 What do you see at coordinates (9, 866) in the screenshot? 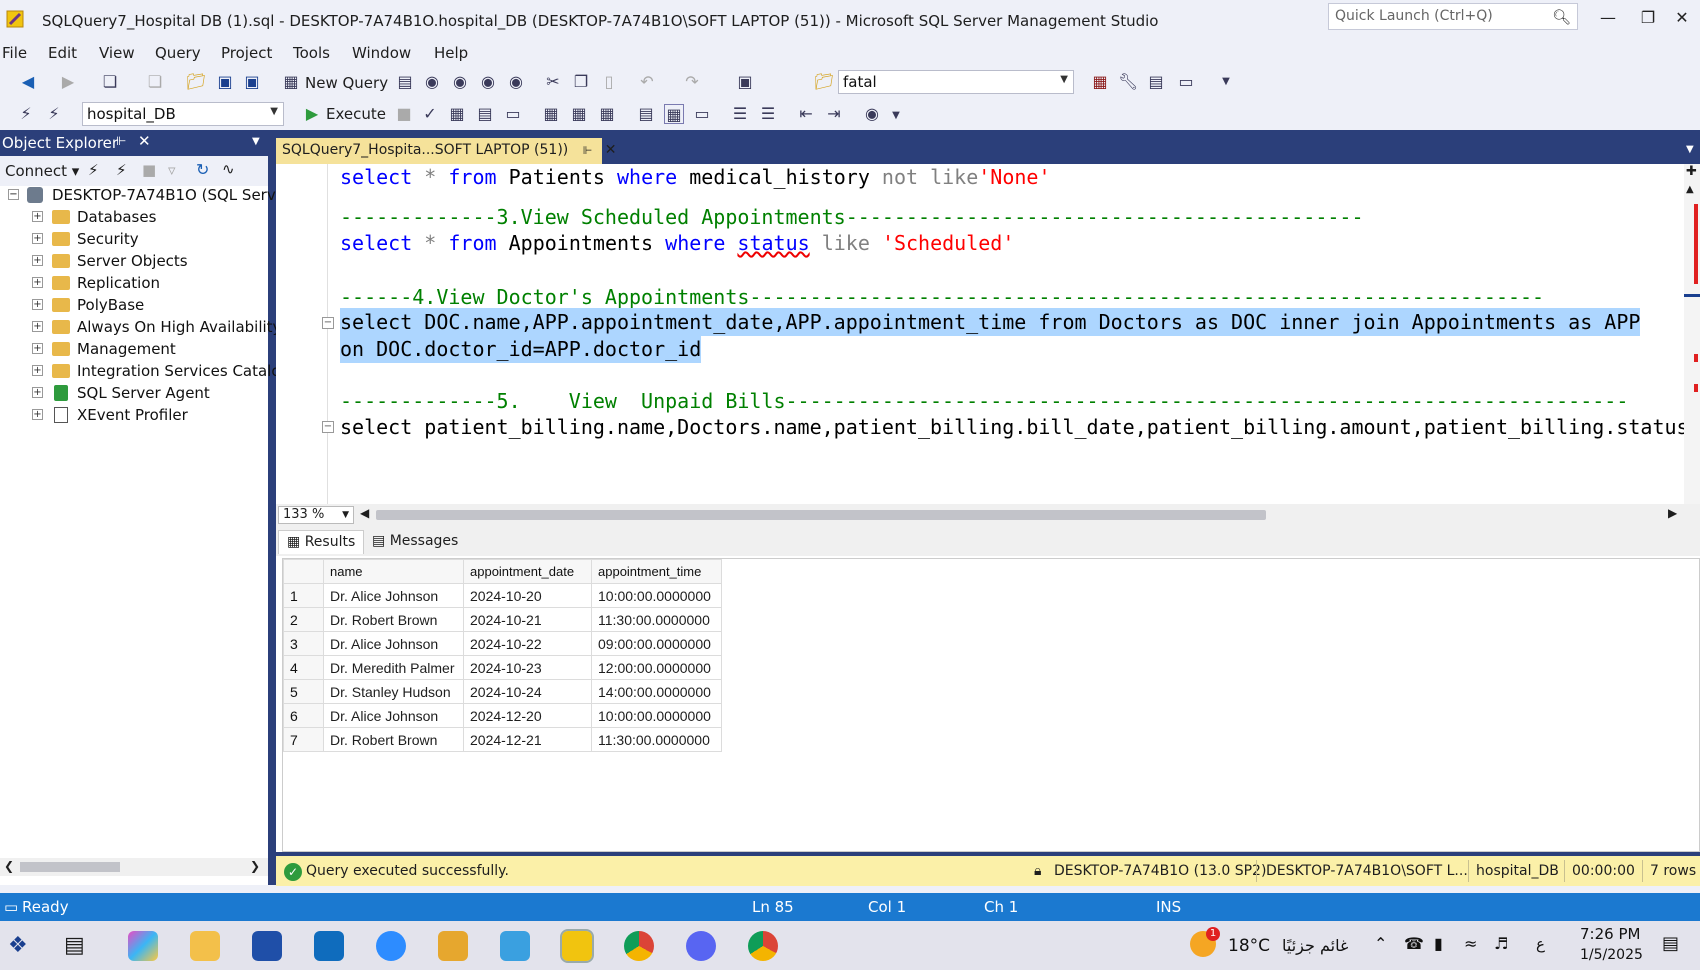
I see `scroll-left-icon: ❮` at bounding box center [9, 866].